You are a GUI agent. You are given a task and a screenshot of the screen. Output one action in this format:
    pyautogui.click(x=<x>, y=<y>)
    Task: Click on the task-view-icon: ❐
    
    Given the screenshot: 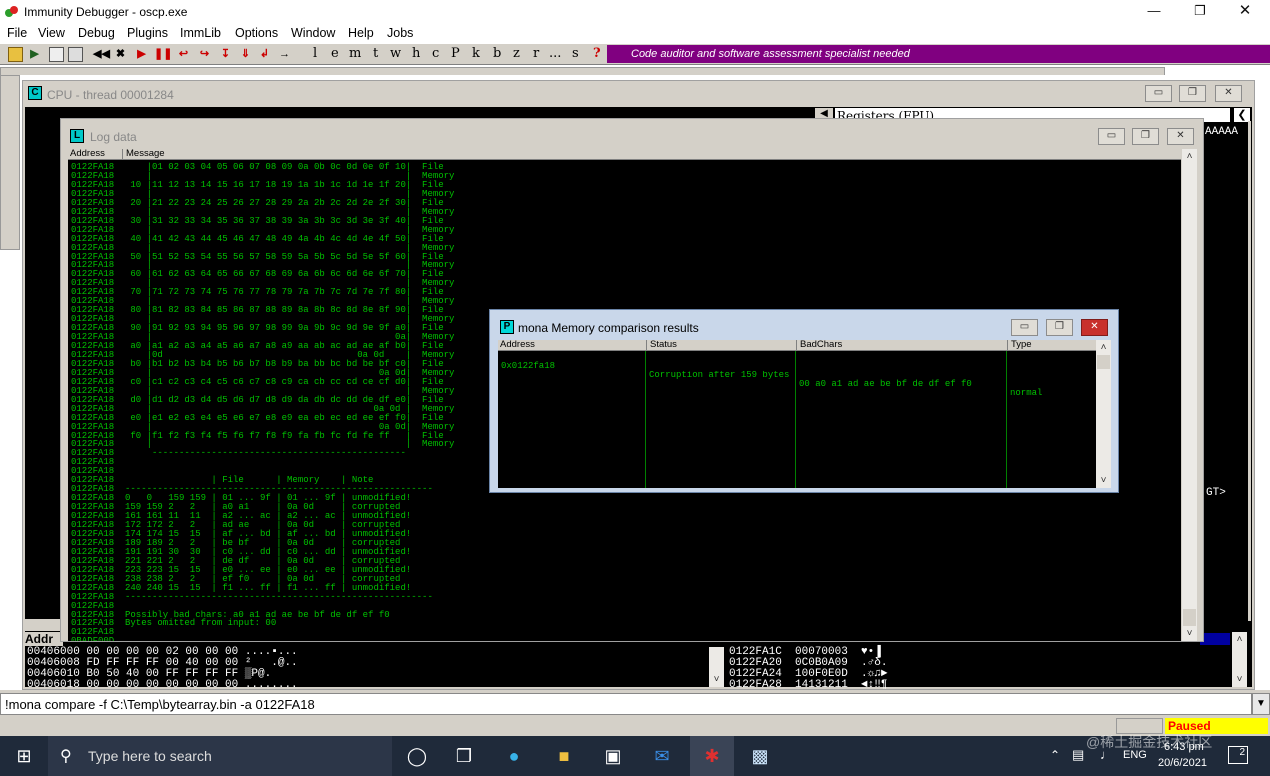 What is the action you would take?
    pyautogui.click(x=464, y=756)
    